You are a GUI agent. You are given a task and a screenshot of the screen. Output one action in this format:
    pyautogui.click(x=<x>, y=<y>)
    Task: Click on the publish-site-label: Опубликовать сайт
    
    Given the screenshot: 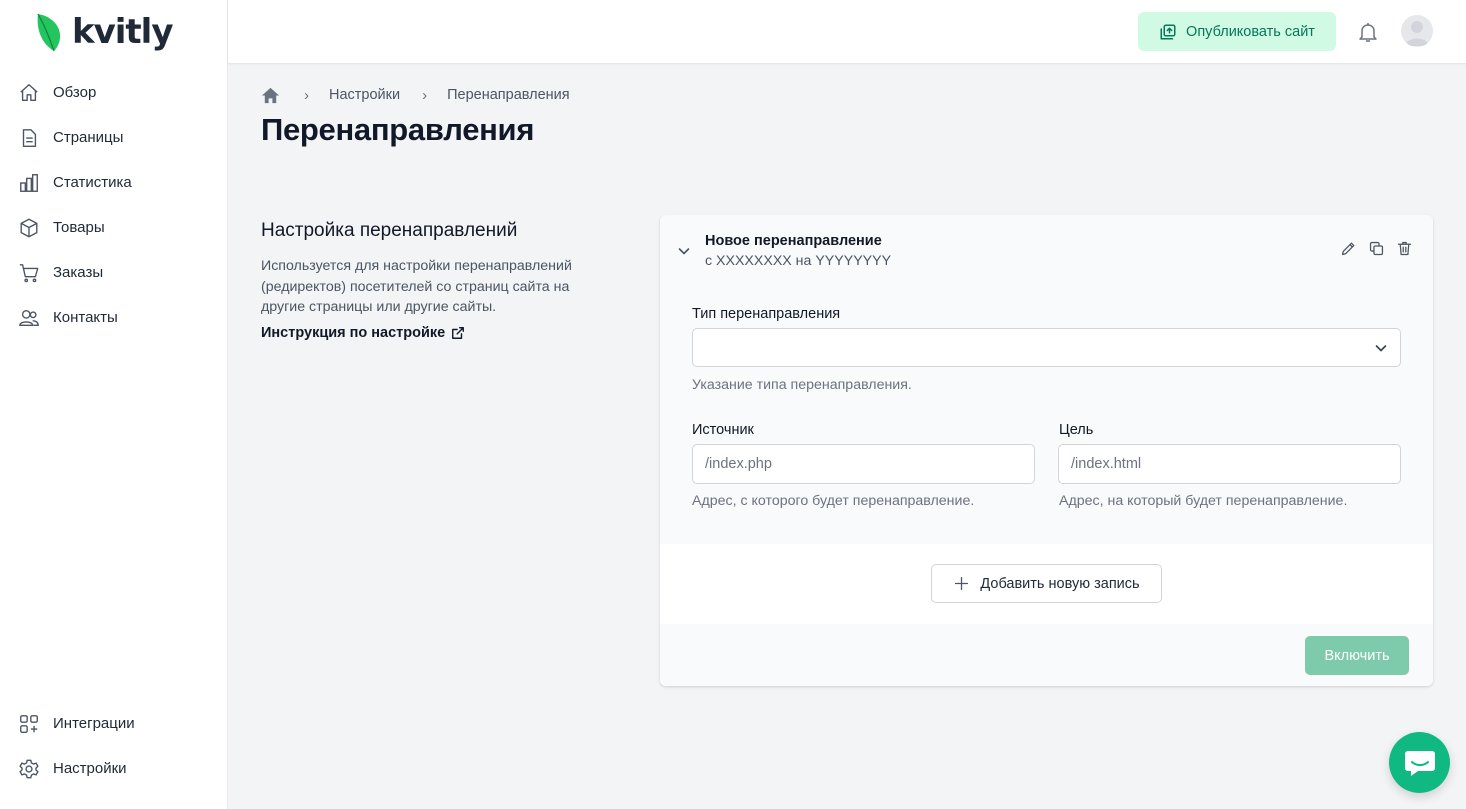 What is the action you would take?
    pyautogui.click(x=1250, y=31)
    